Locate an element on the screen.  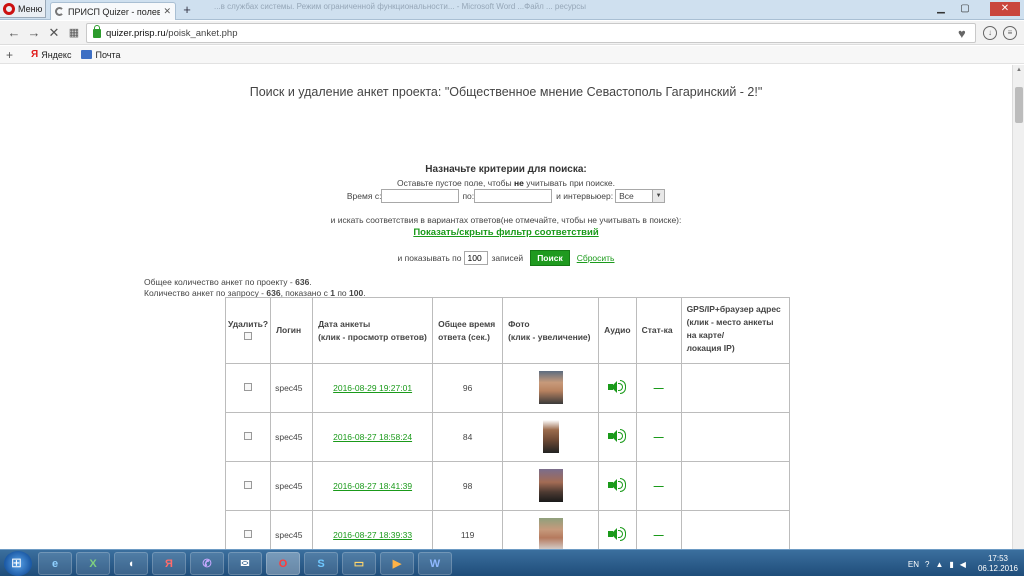
tab-title: ПРИСП Quizer - полевая is located at coordinates (114, 11).